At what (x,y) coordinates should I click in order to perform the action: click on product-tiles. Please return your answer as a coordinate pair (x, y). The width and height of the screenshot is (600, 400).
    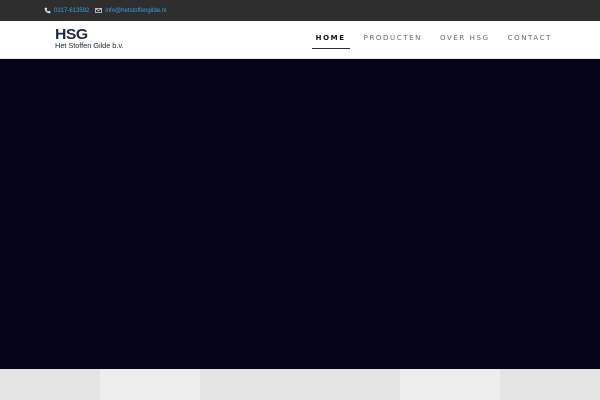
    Looking at the image, I should click on (300, 384).